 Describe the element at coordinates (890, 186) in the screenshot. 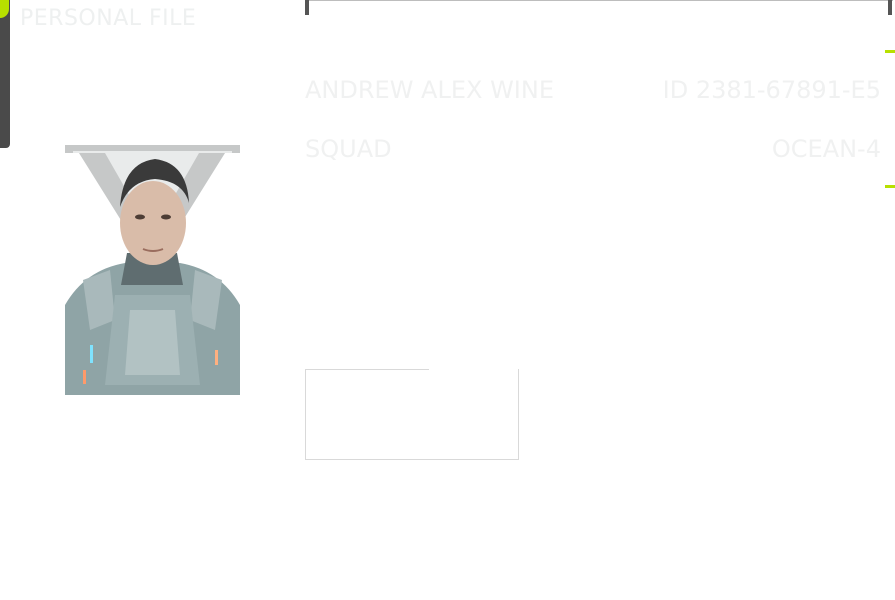

I see `right-marker-bottom` at that location.